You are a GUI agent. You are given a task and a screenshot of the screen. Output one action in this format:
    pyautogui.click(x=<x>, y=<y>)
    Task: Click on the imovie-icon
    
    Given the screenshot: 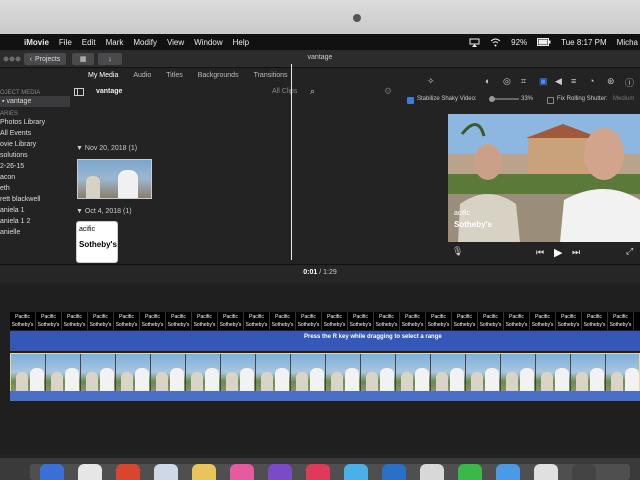 What is the action you would take?
    pyautogui.click(x=280, y=472)
    